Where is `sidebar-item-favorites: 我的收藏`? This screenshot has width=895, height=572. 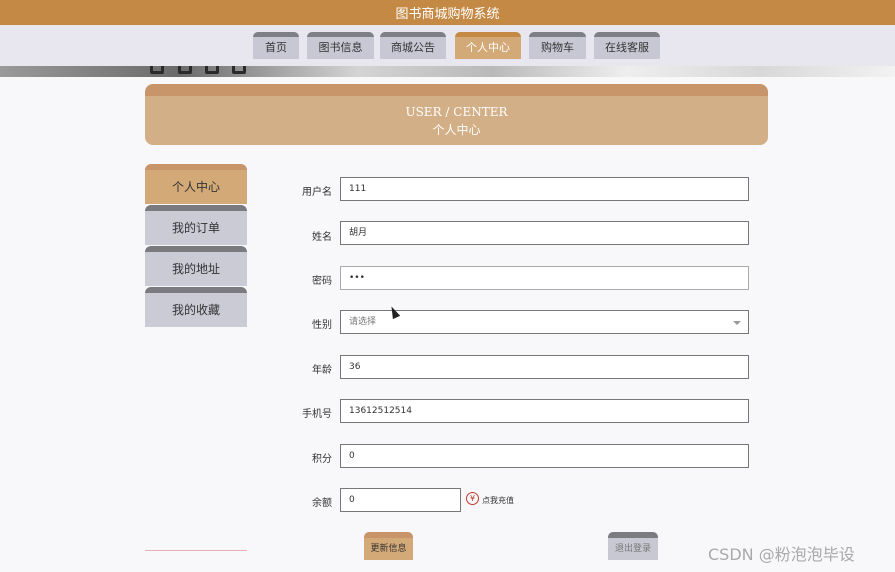
sidebar-item-favorites: 我的收藏 is located at coordinates (196, 307).